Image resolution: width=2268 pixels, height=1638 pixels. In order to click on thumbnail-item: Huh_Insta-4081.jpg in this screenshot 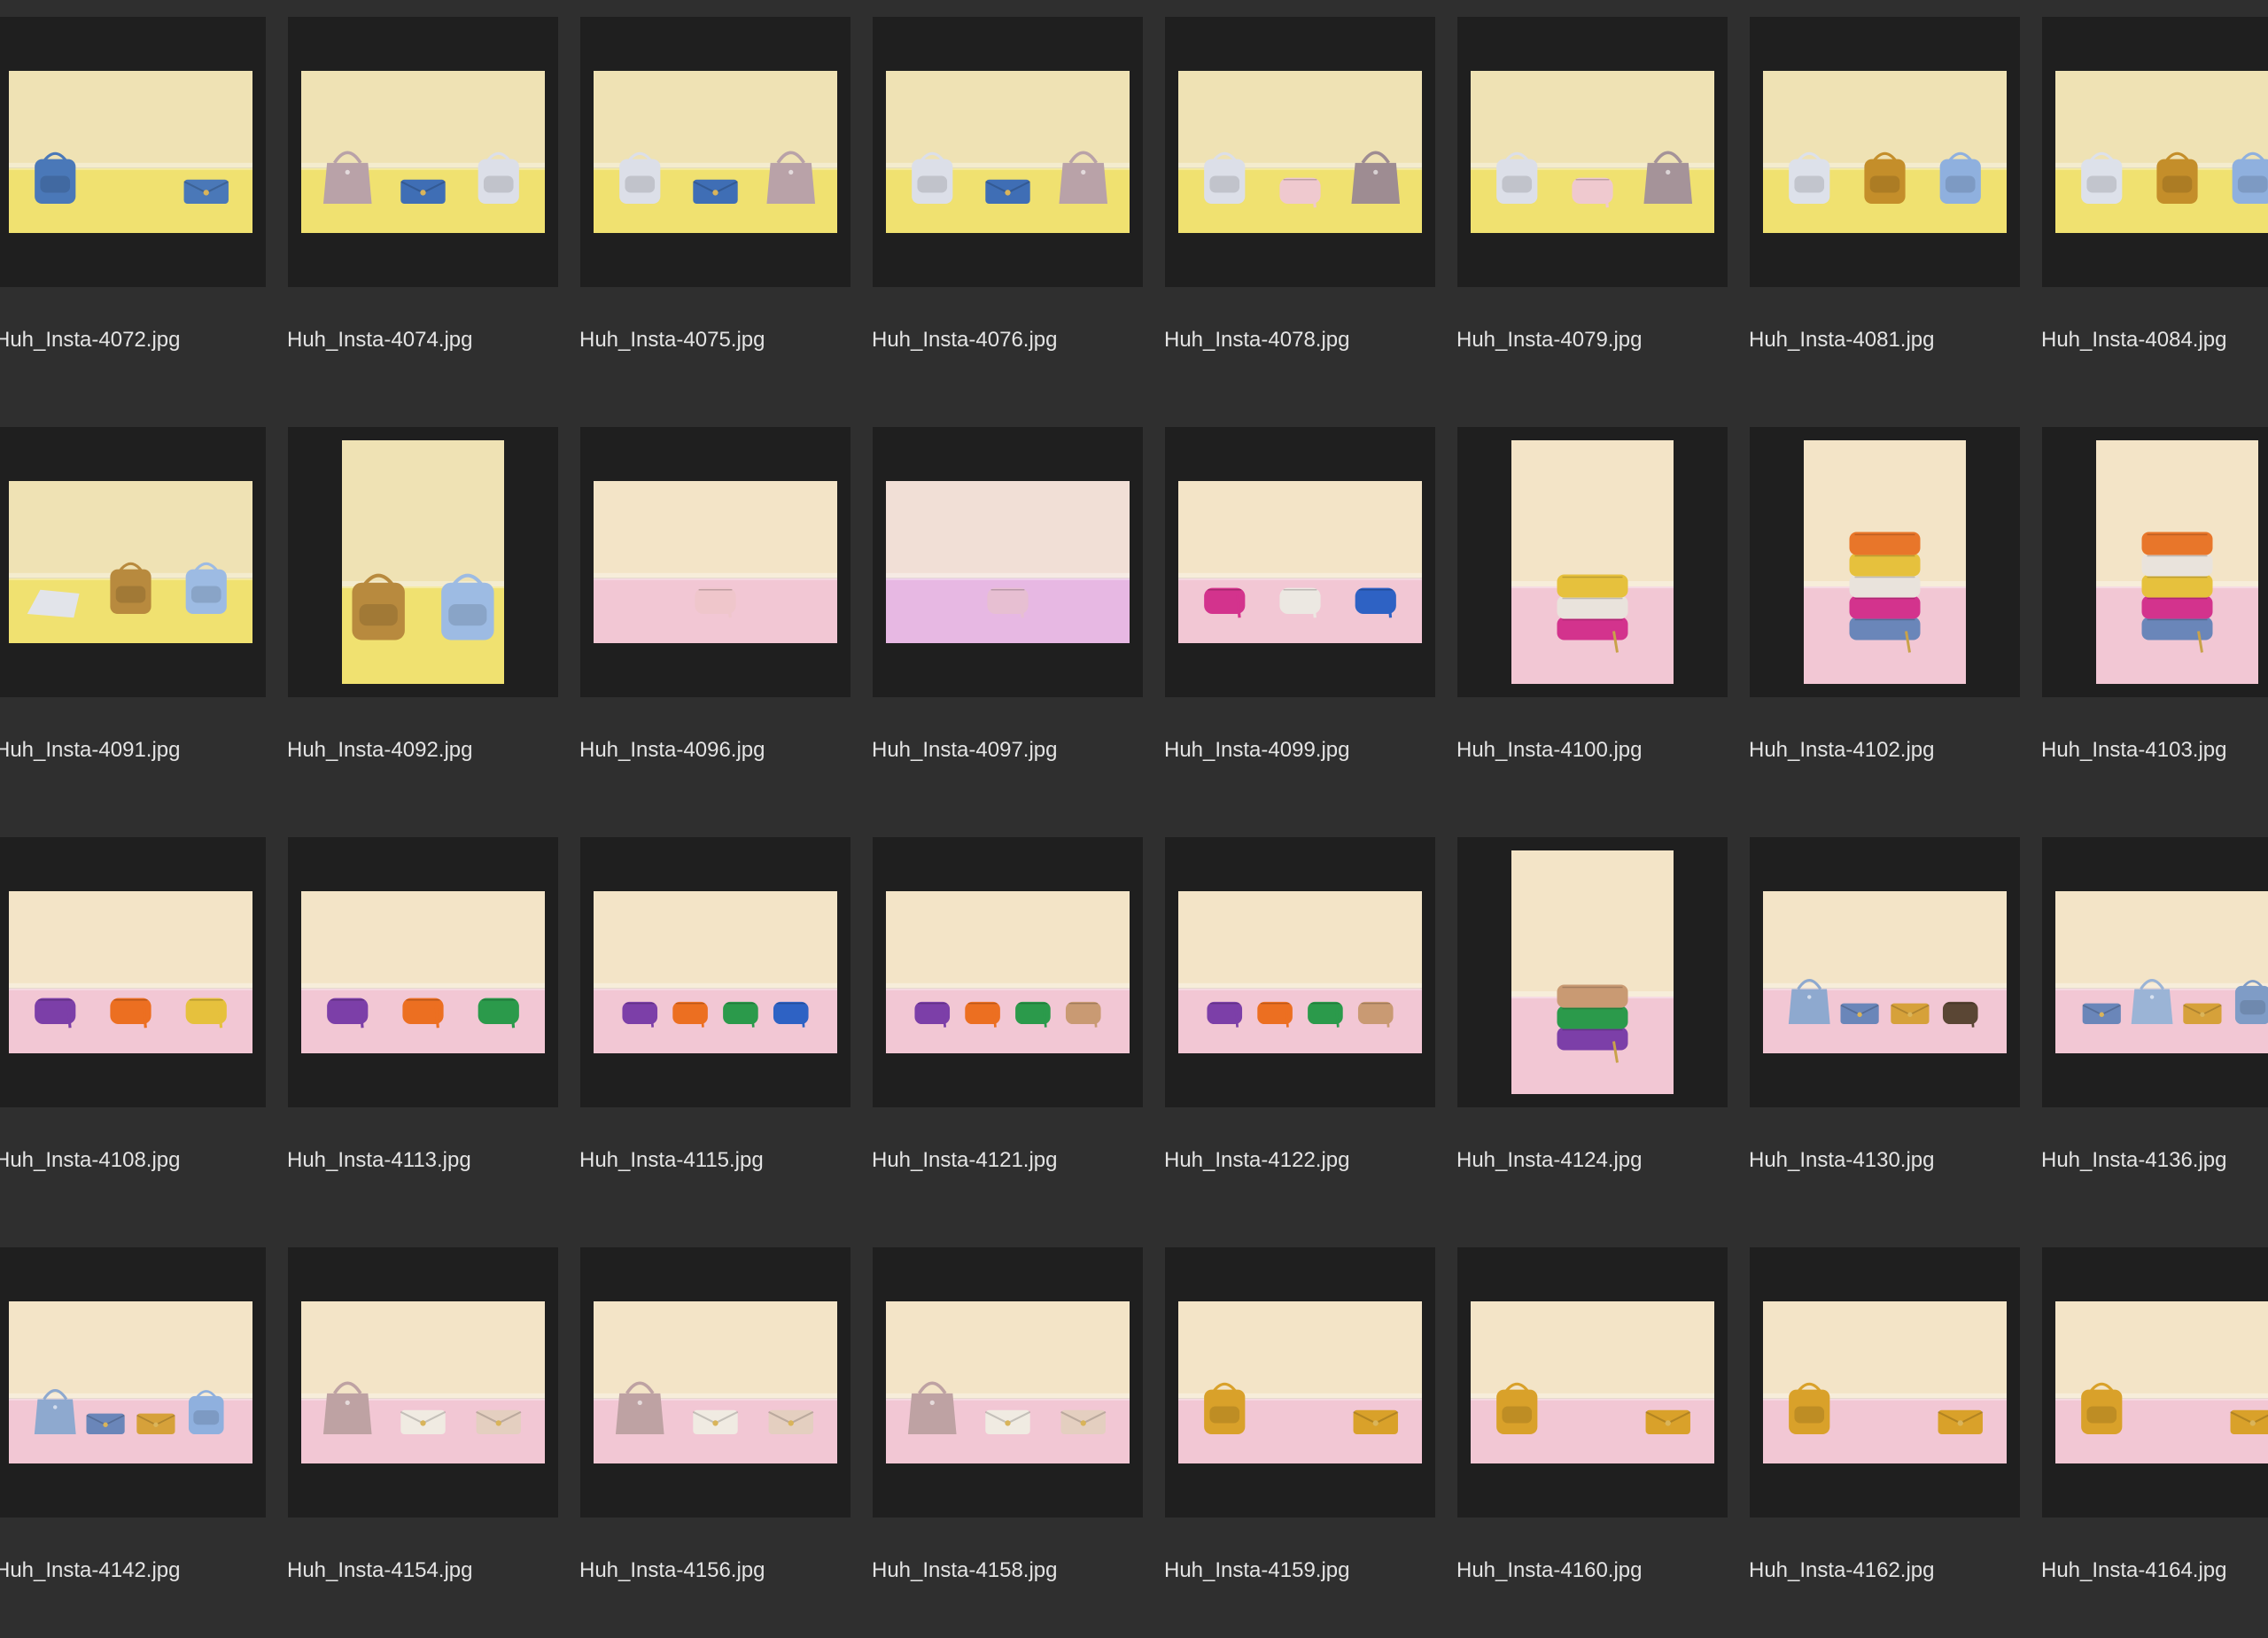, I will do `click(1884, 204)`.